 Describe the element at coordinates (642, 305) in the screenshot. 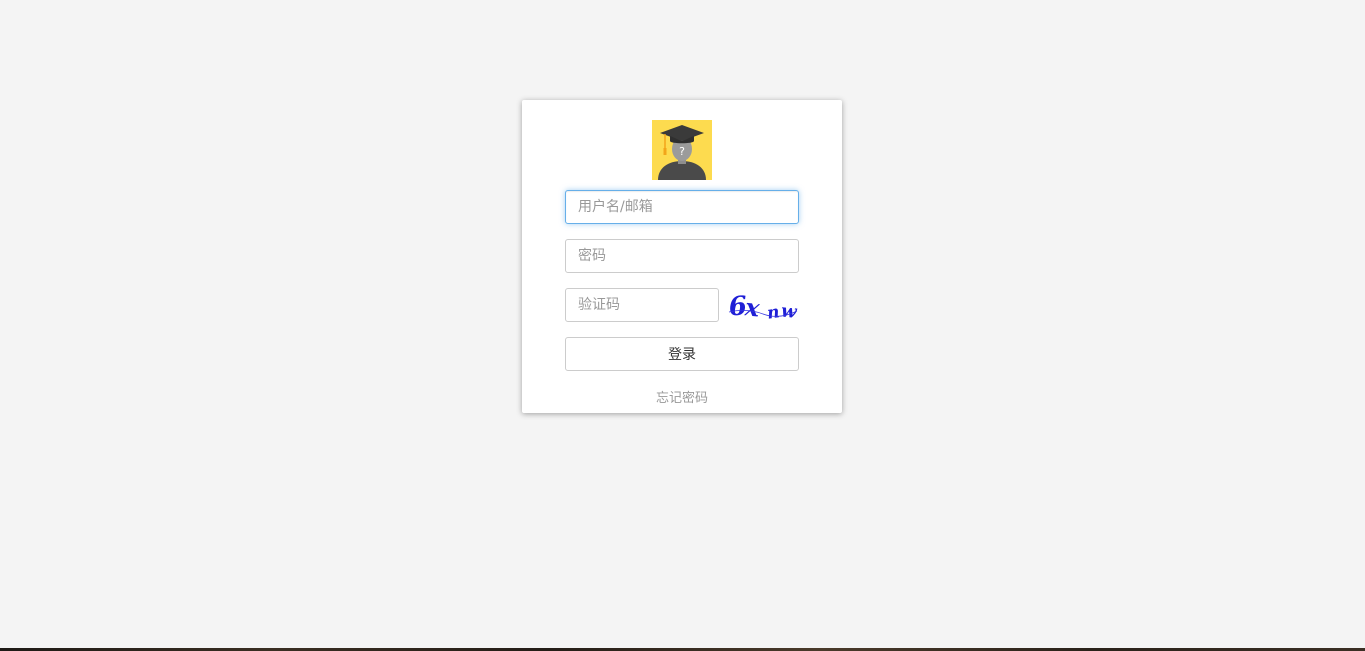

I see `captcha-input` at that location.